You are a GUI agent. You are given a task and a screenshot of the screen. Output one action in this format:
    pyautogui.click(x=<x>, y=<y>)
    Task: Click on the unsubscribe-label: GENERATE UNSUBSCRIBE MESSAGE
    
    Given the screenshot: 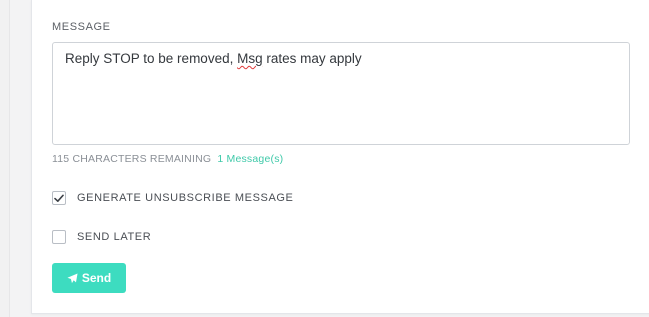 What is the action you would take?
    pyautogui.click(x=185, y=198)
    